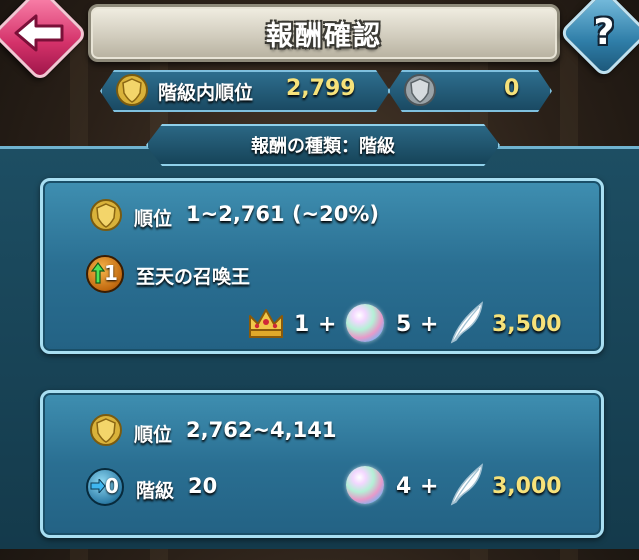 The image size is (639, 560). Describe the element at coordinates (193, 277) in the screenshot. I see `card1-bonus-text: 至天の召喚王` at that location.